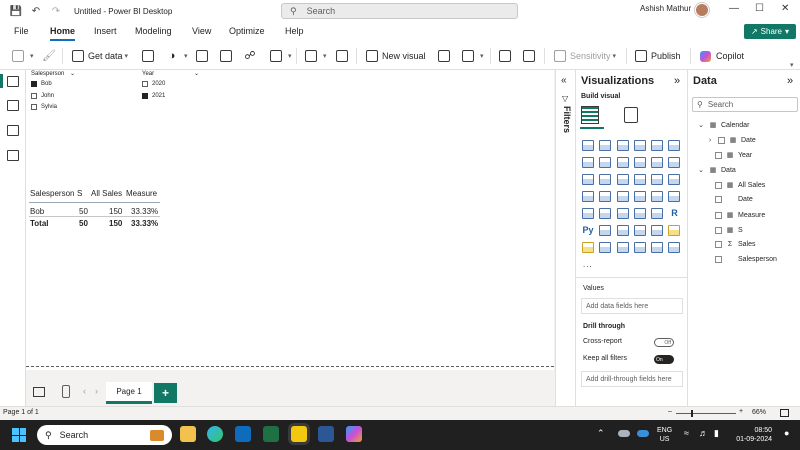  What do you see at coordinates (622, 247) in the screenshot?
I see `power-automate-icon` at bounding box center [622, 247].